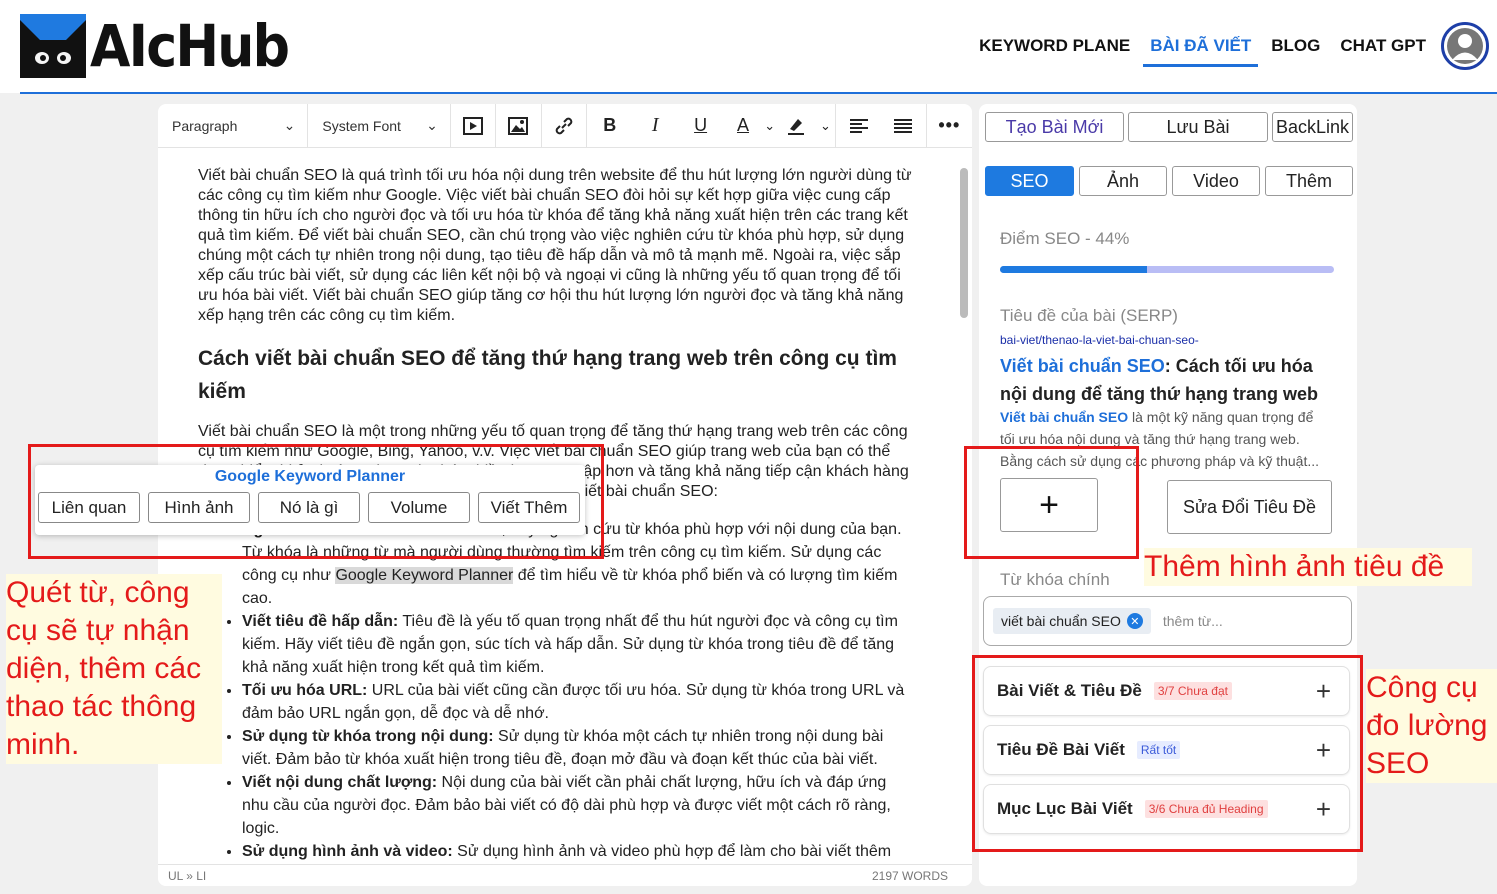 The height and width of the screenshot is (894, 1497). What do you see at coordinates (1312, 127) in the screenshot?
I see `backlink-button: BackLink` at bounding box center [1312, 127].